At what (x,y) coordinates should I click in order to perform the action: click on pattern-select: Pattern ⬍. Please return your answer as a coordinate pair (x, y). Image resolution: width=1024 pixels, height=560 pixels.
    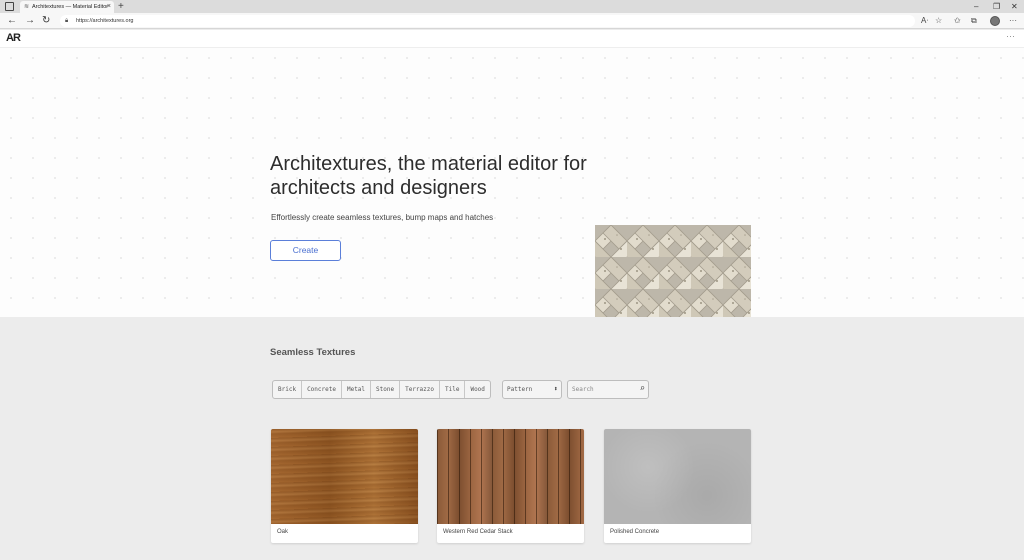
    Looking at the image, I should click on (532, 389).